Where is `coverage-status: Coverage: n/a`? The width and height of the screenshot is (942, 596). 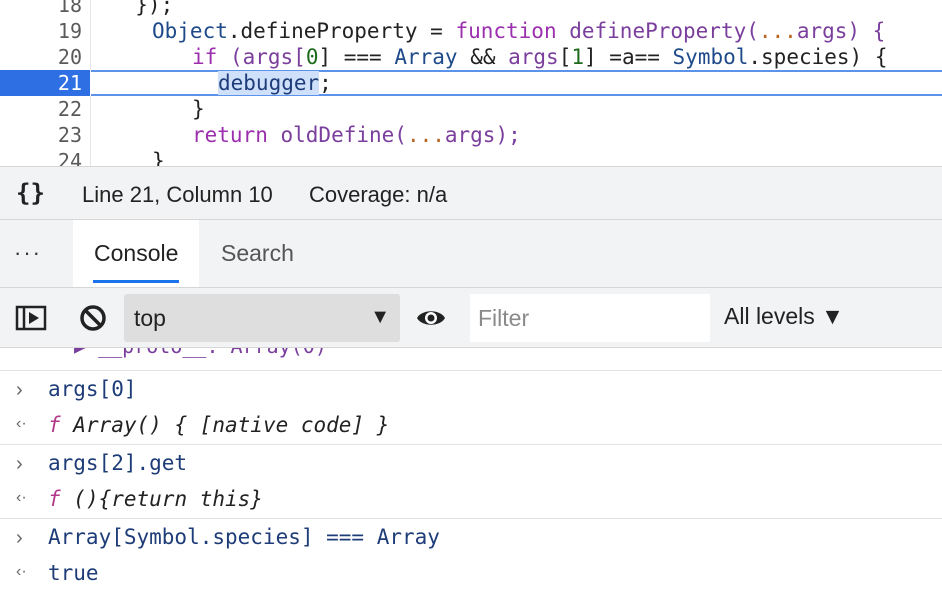 coverage-status: Coverage: n/a is located at coordinates (378, 194).